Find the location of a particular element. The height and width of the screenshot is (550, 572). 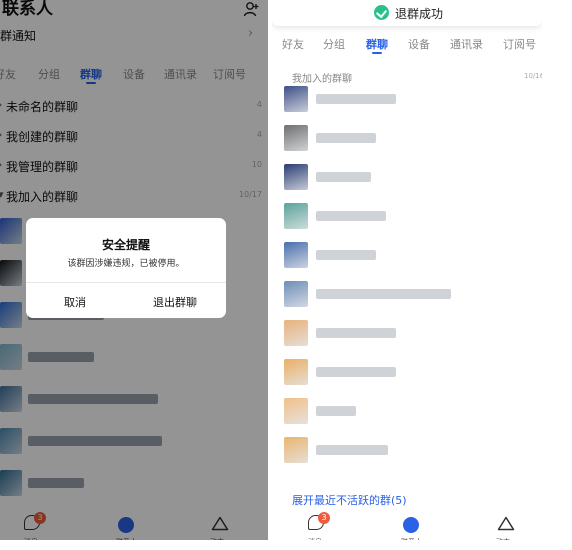

tab-item: 通讯录 is located at coordinates (466, 44).